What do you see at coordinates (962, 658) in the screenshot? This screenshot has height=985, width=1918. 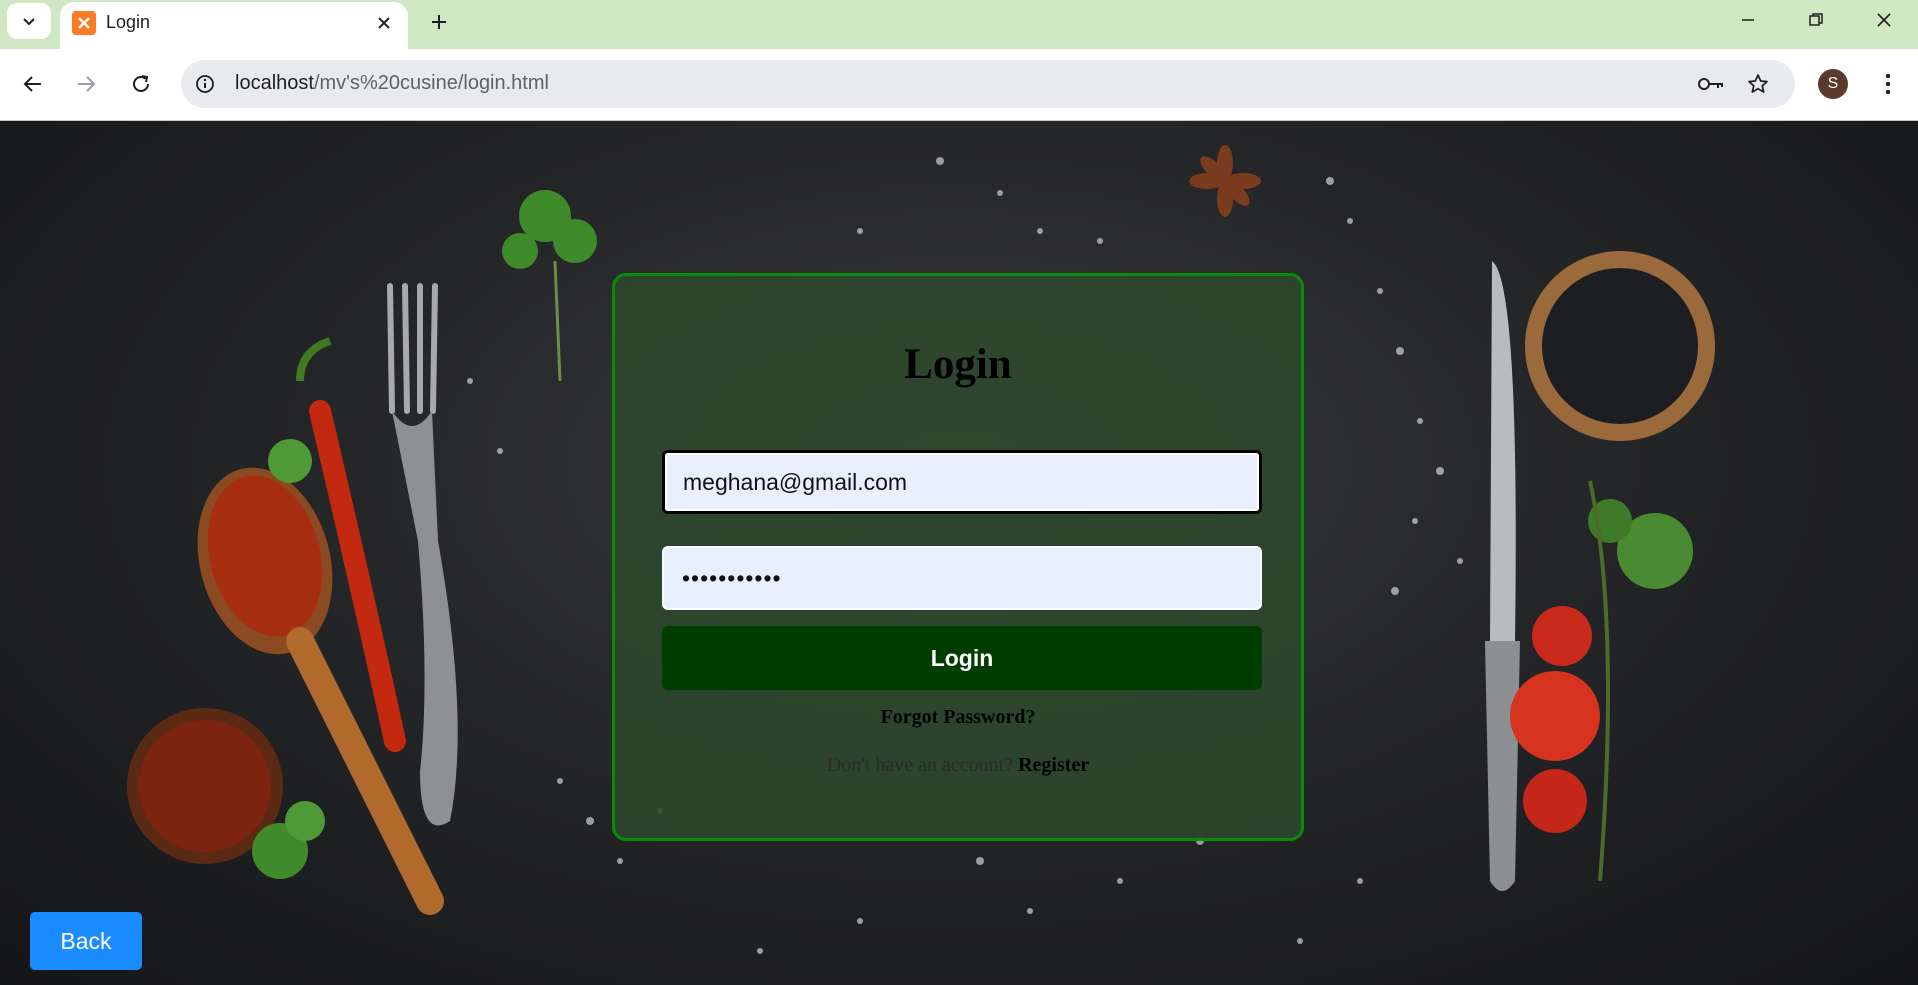 I see `login-button: Login` at bounding box center [962, 658].